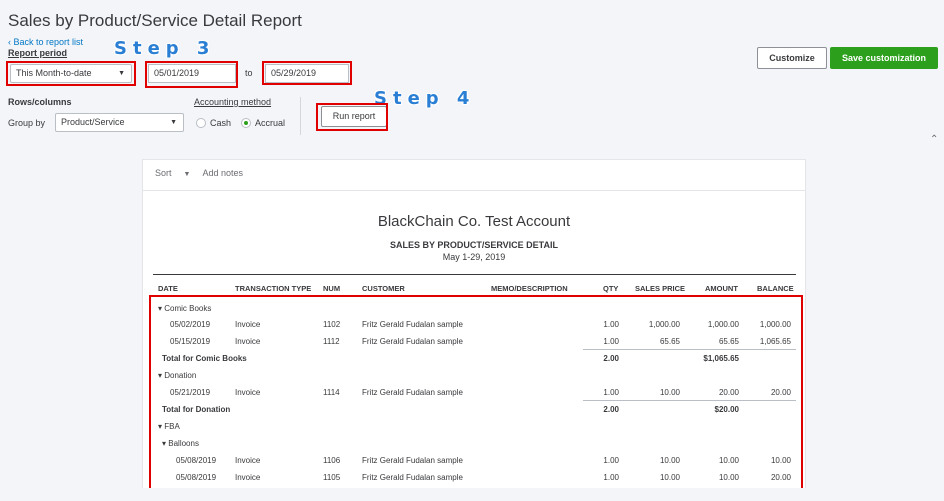 Image resolution: width=944 pixels, height=501 pixels. Describe the element at coordinates (222, 173) in the screenshot. I see `add-notes-link: Add notes` at that location.